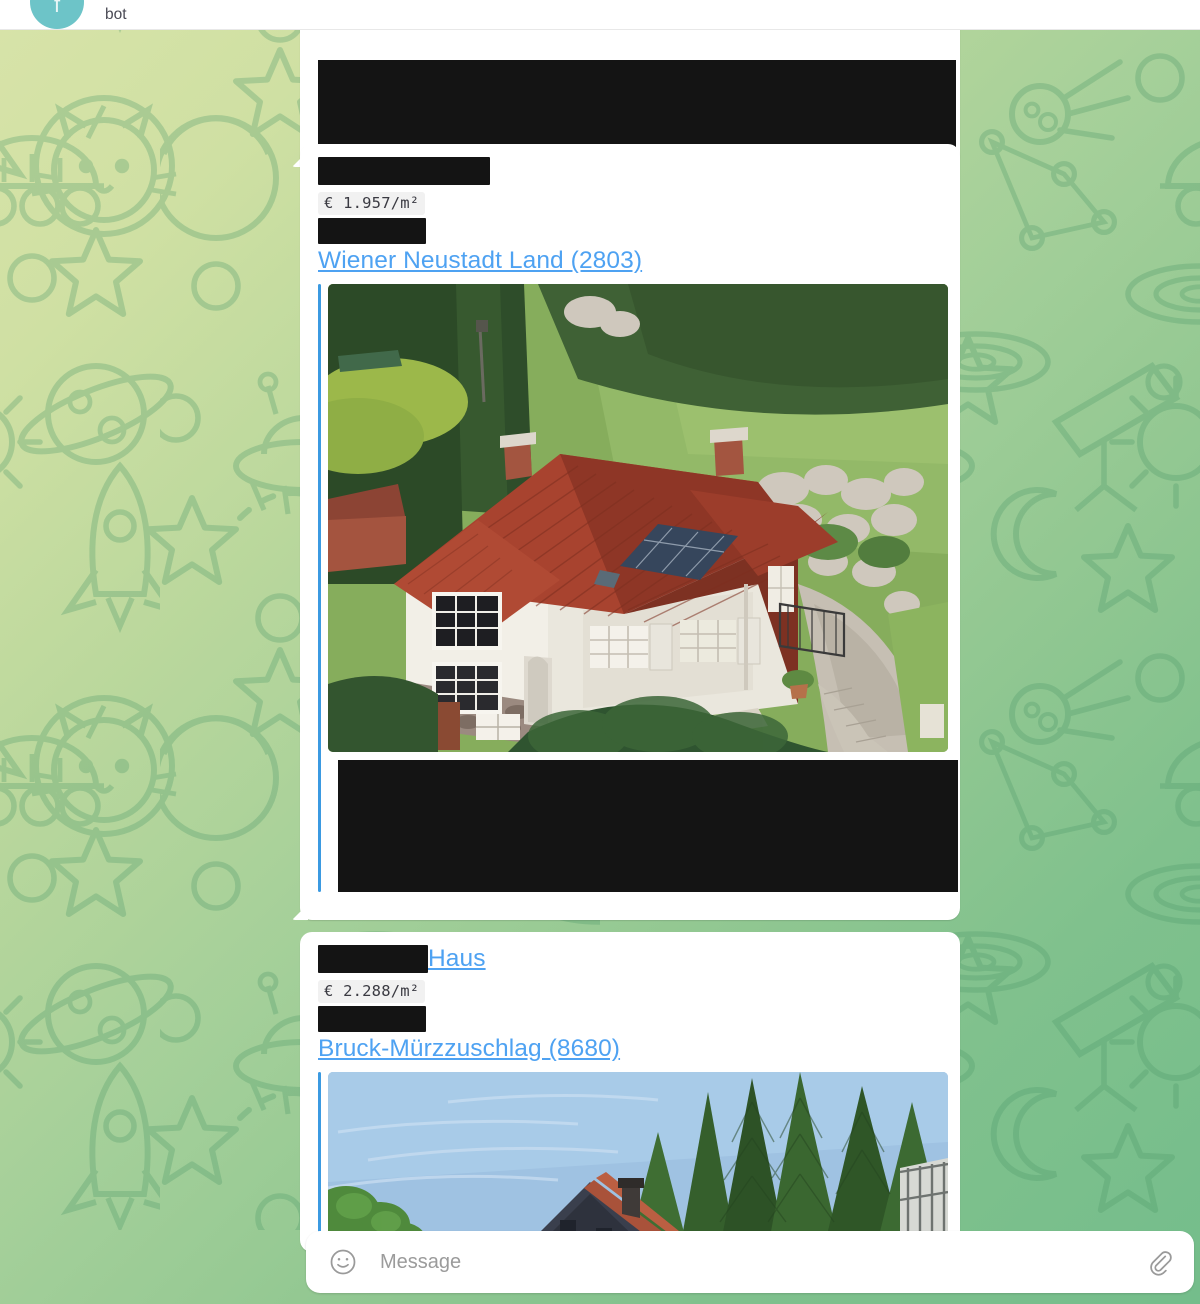 This screenshot has height=1304, width=1200. I want to click on listing-title-row-2: Haus, so click(630, 959).